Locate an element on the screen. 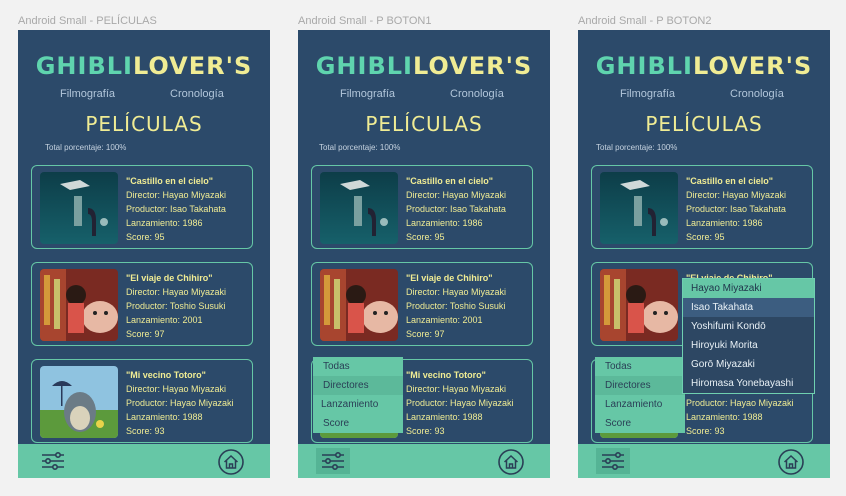 The image size is (846, 496). frame-label: Android Small - P BOTON1 is located at coordinates (365, 21).